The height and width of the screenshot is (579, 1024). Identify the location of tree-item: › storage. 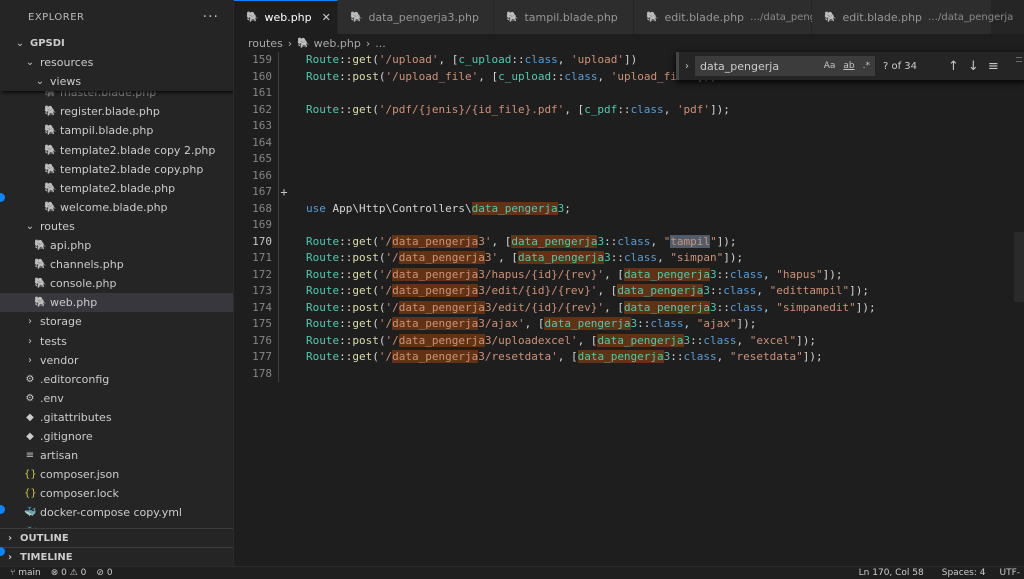
(116, 321).